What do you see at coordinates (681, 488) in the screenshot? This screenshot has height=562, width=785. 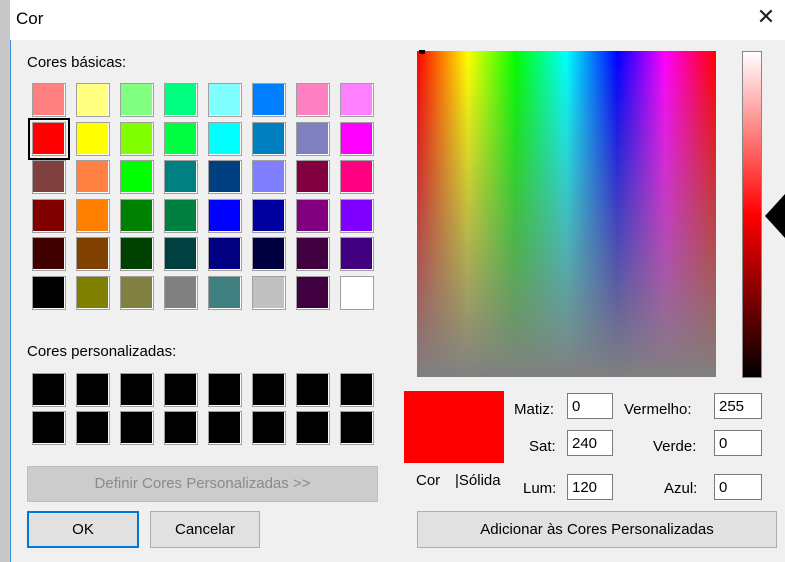 I see `azul-label: Azul:` at bounding box center [681, 488].